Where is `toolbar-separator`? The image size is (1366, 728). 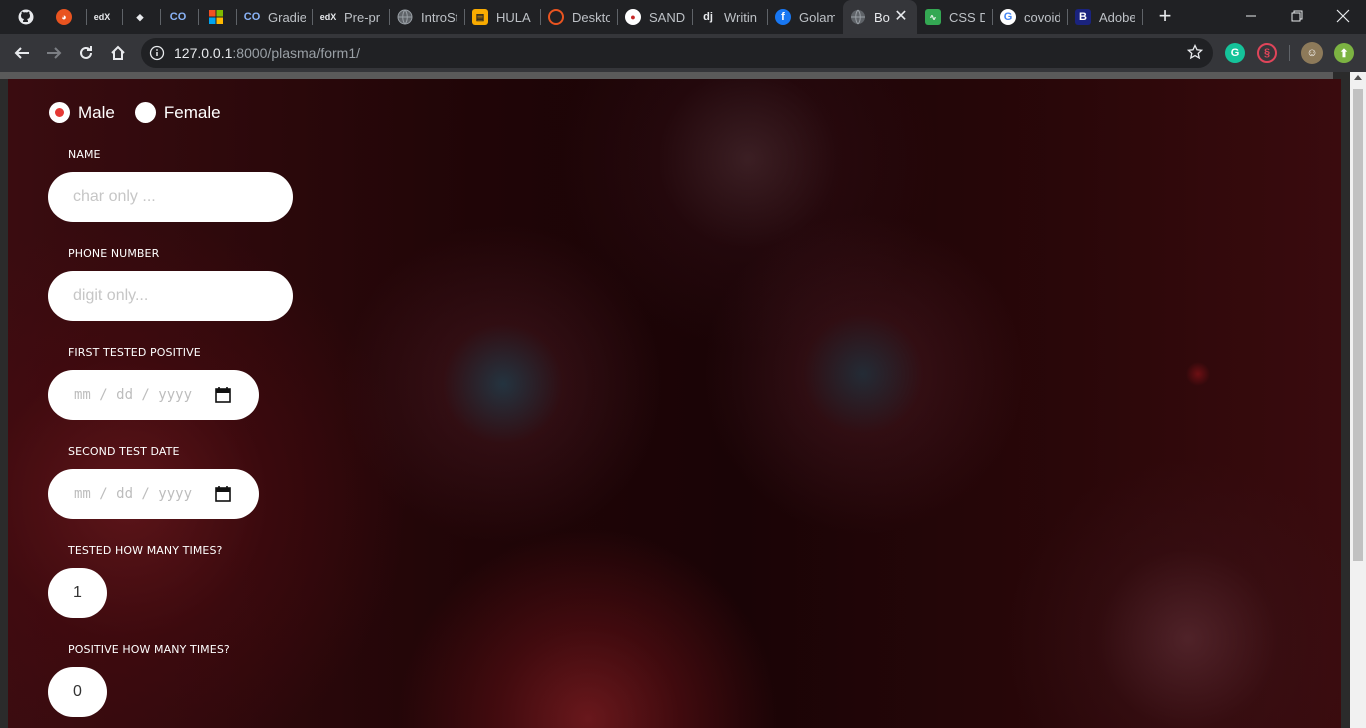
toolbar-separator is located at coordinates (1289, 53).